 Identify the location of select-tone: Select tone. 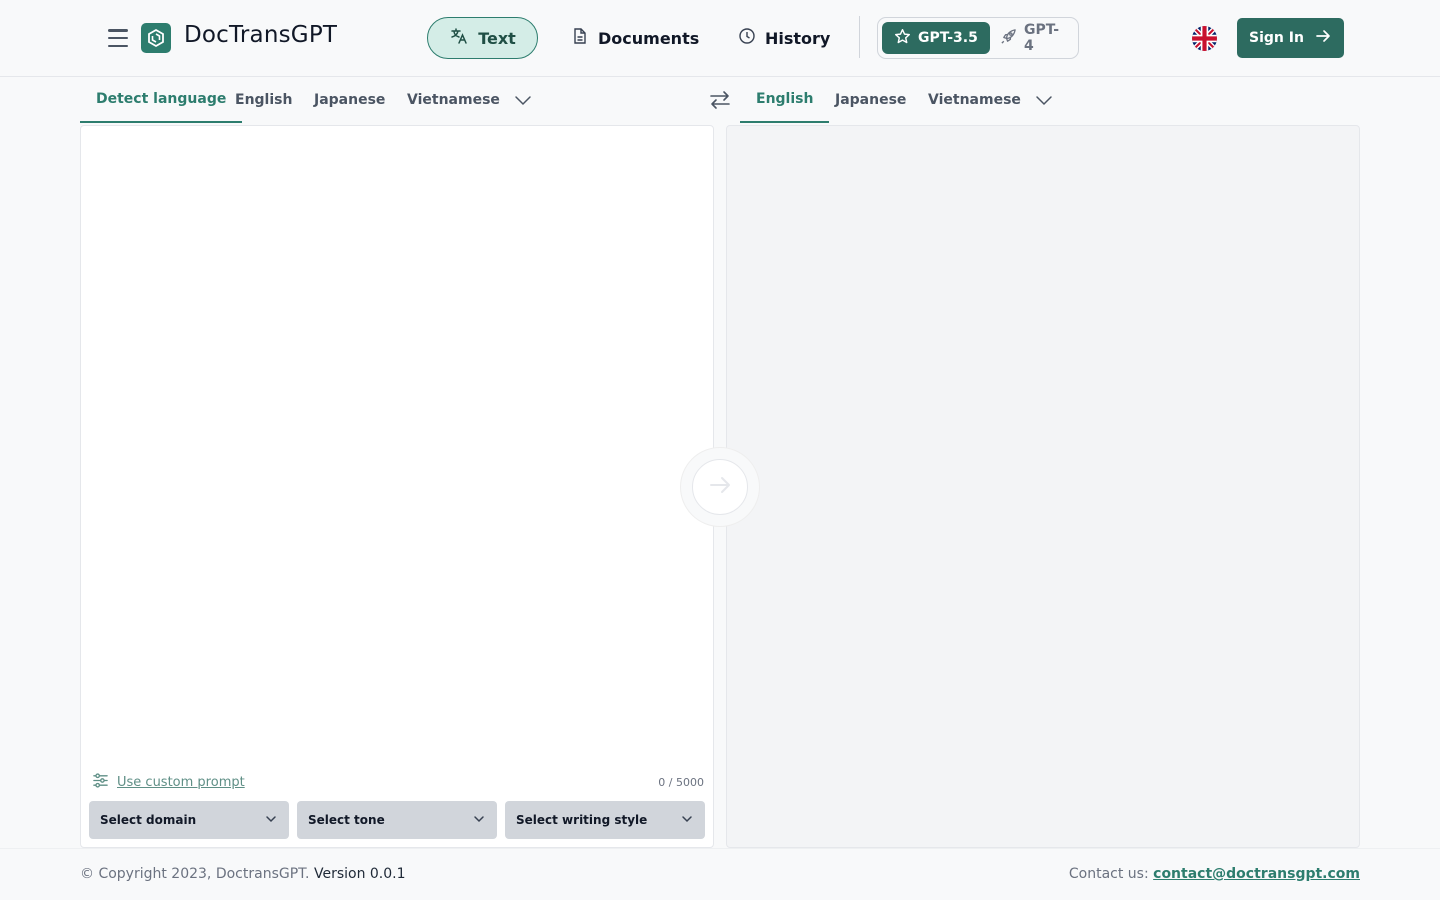
(397, 820).